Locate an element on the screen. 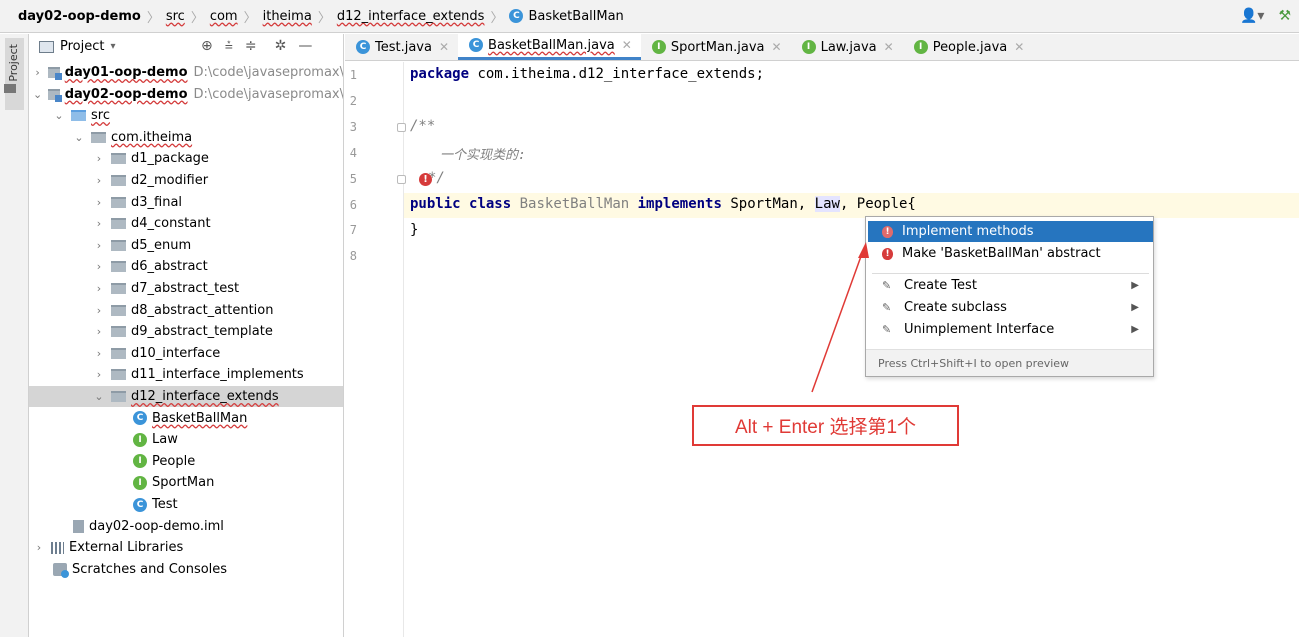  editor-tab: I SportMan.java ✕ is located at coordinates (716, 47).